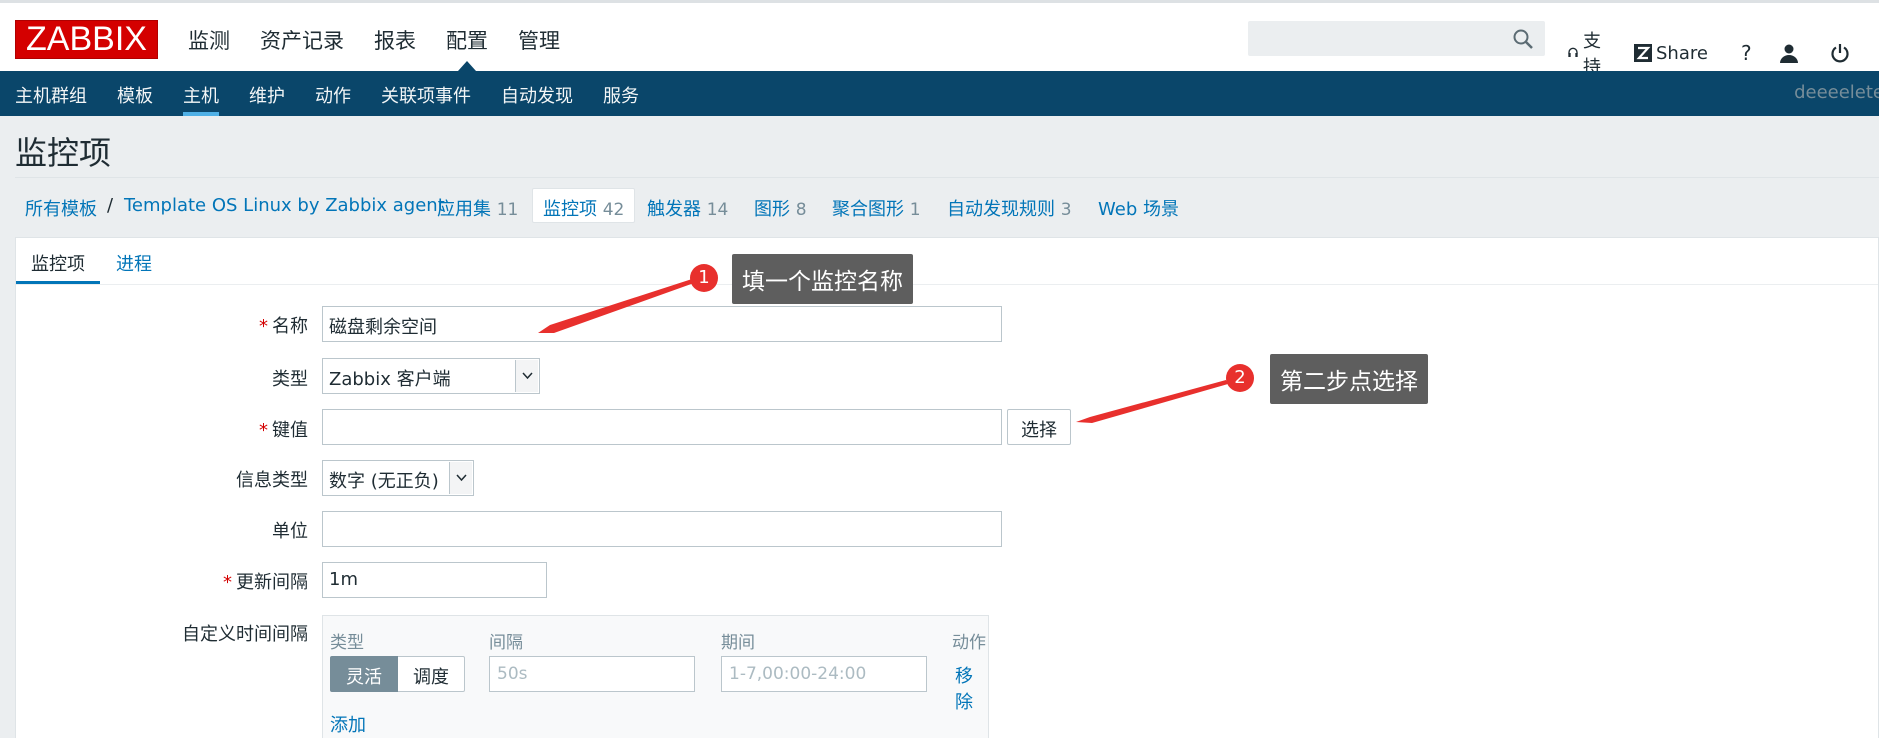 The image size is (1879, 738). I want to click on annotation-callout-1: 填一个监控名称, so click(822, 279).